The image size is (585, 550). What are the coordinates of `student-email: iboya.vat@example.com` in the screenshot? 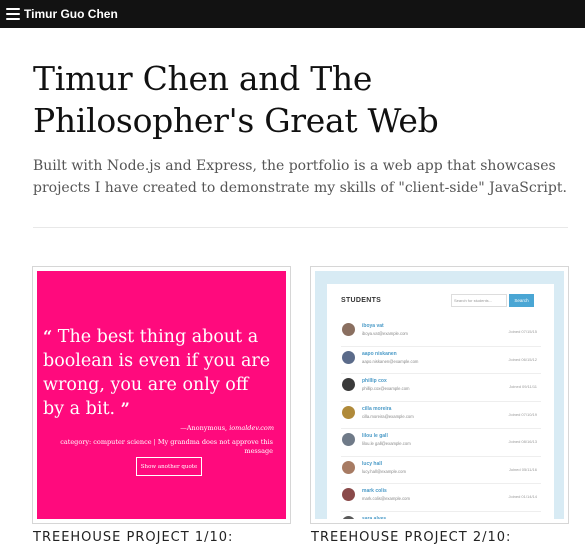 It's located at (385, 333).